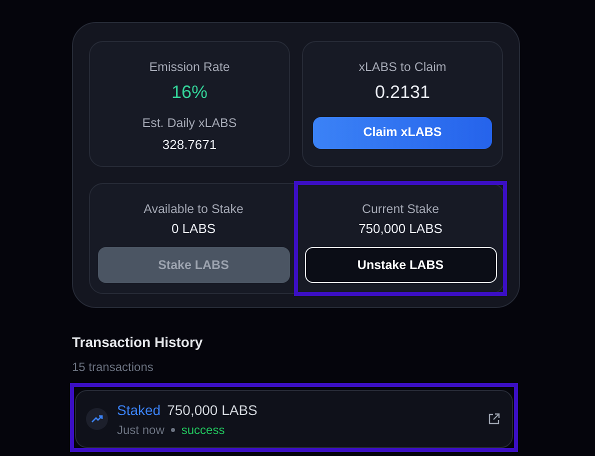  Describe the element at coordinates (402, 67) in the screenshot. I see `claim-label: xLABS to Claim` at that location.